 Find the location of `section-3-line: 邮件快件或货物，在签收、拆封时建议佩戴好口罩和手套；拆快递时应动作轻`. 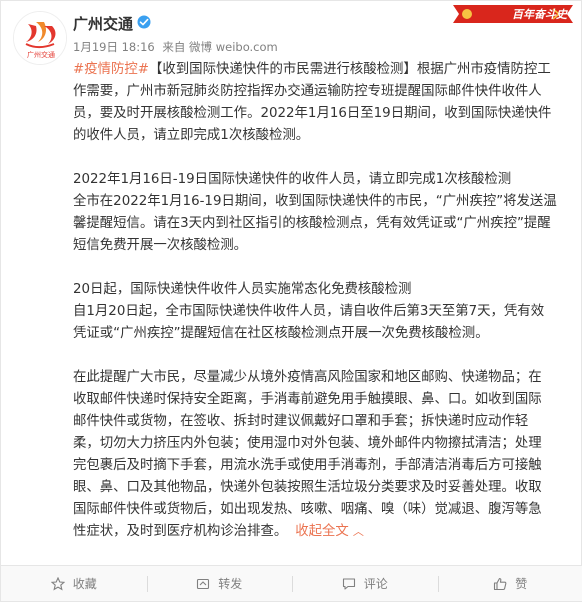

section-3-line: 邮件快件或货物，在签收、拆封时建议佩戴好口罩和手套；拆快递时应动作轻 is located at coordinates (301, 421).